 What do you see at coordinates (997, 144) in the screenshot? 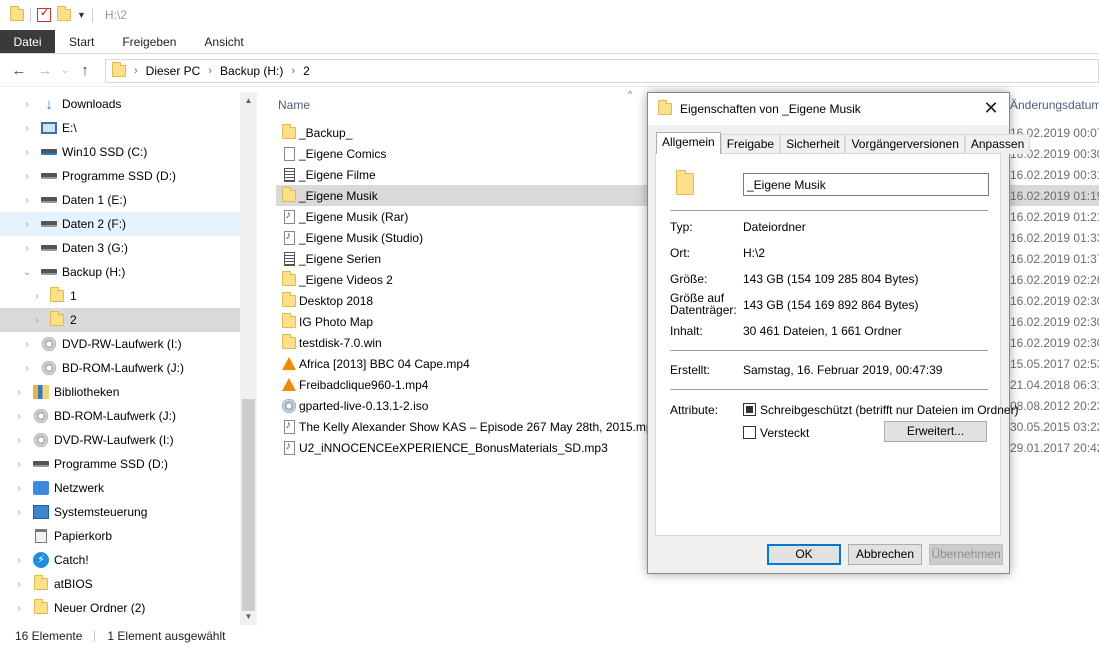
I see `tab-anpassen: Anpassen` at bounding box center [997, 144].